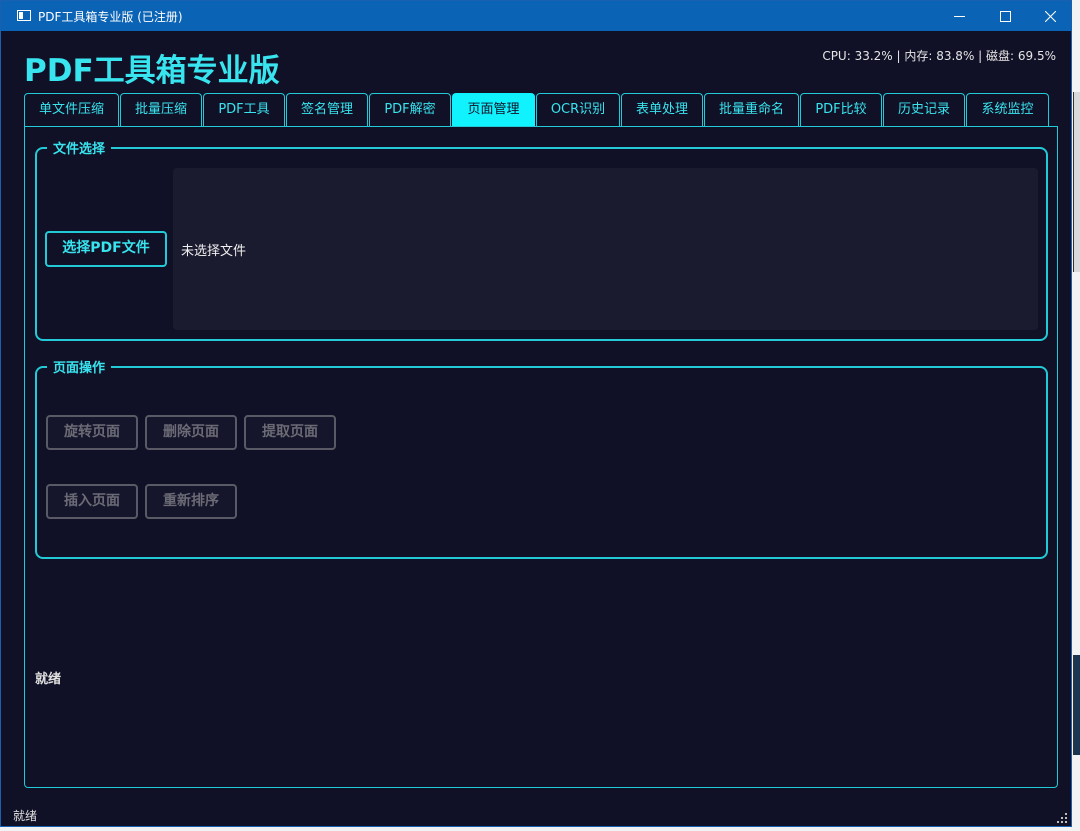 The width and height of the screenshot is (1080, 831). What do you see at coordinates (410, 109) in the screenshot?
I see `tab-pdf-decrypt: PDF解密` at bounding box center [410, 109].